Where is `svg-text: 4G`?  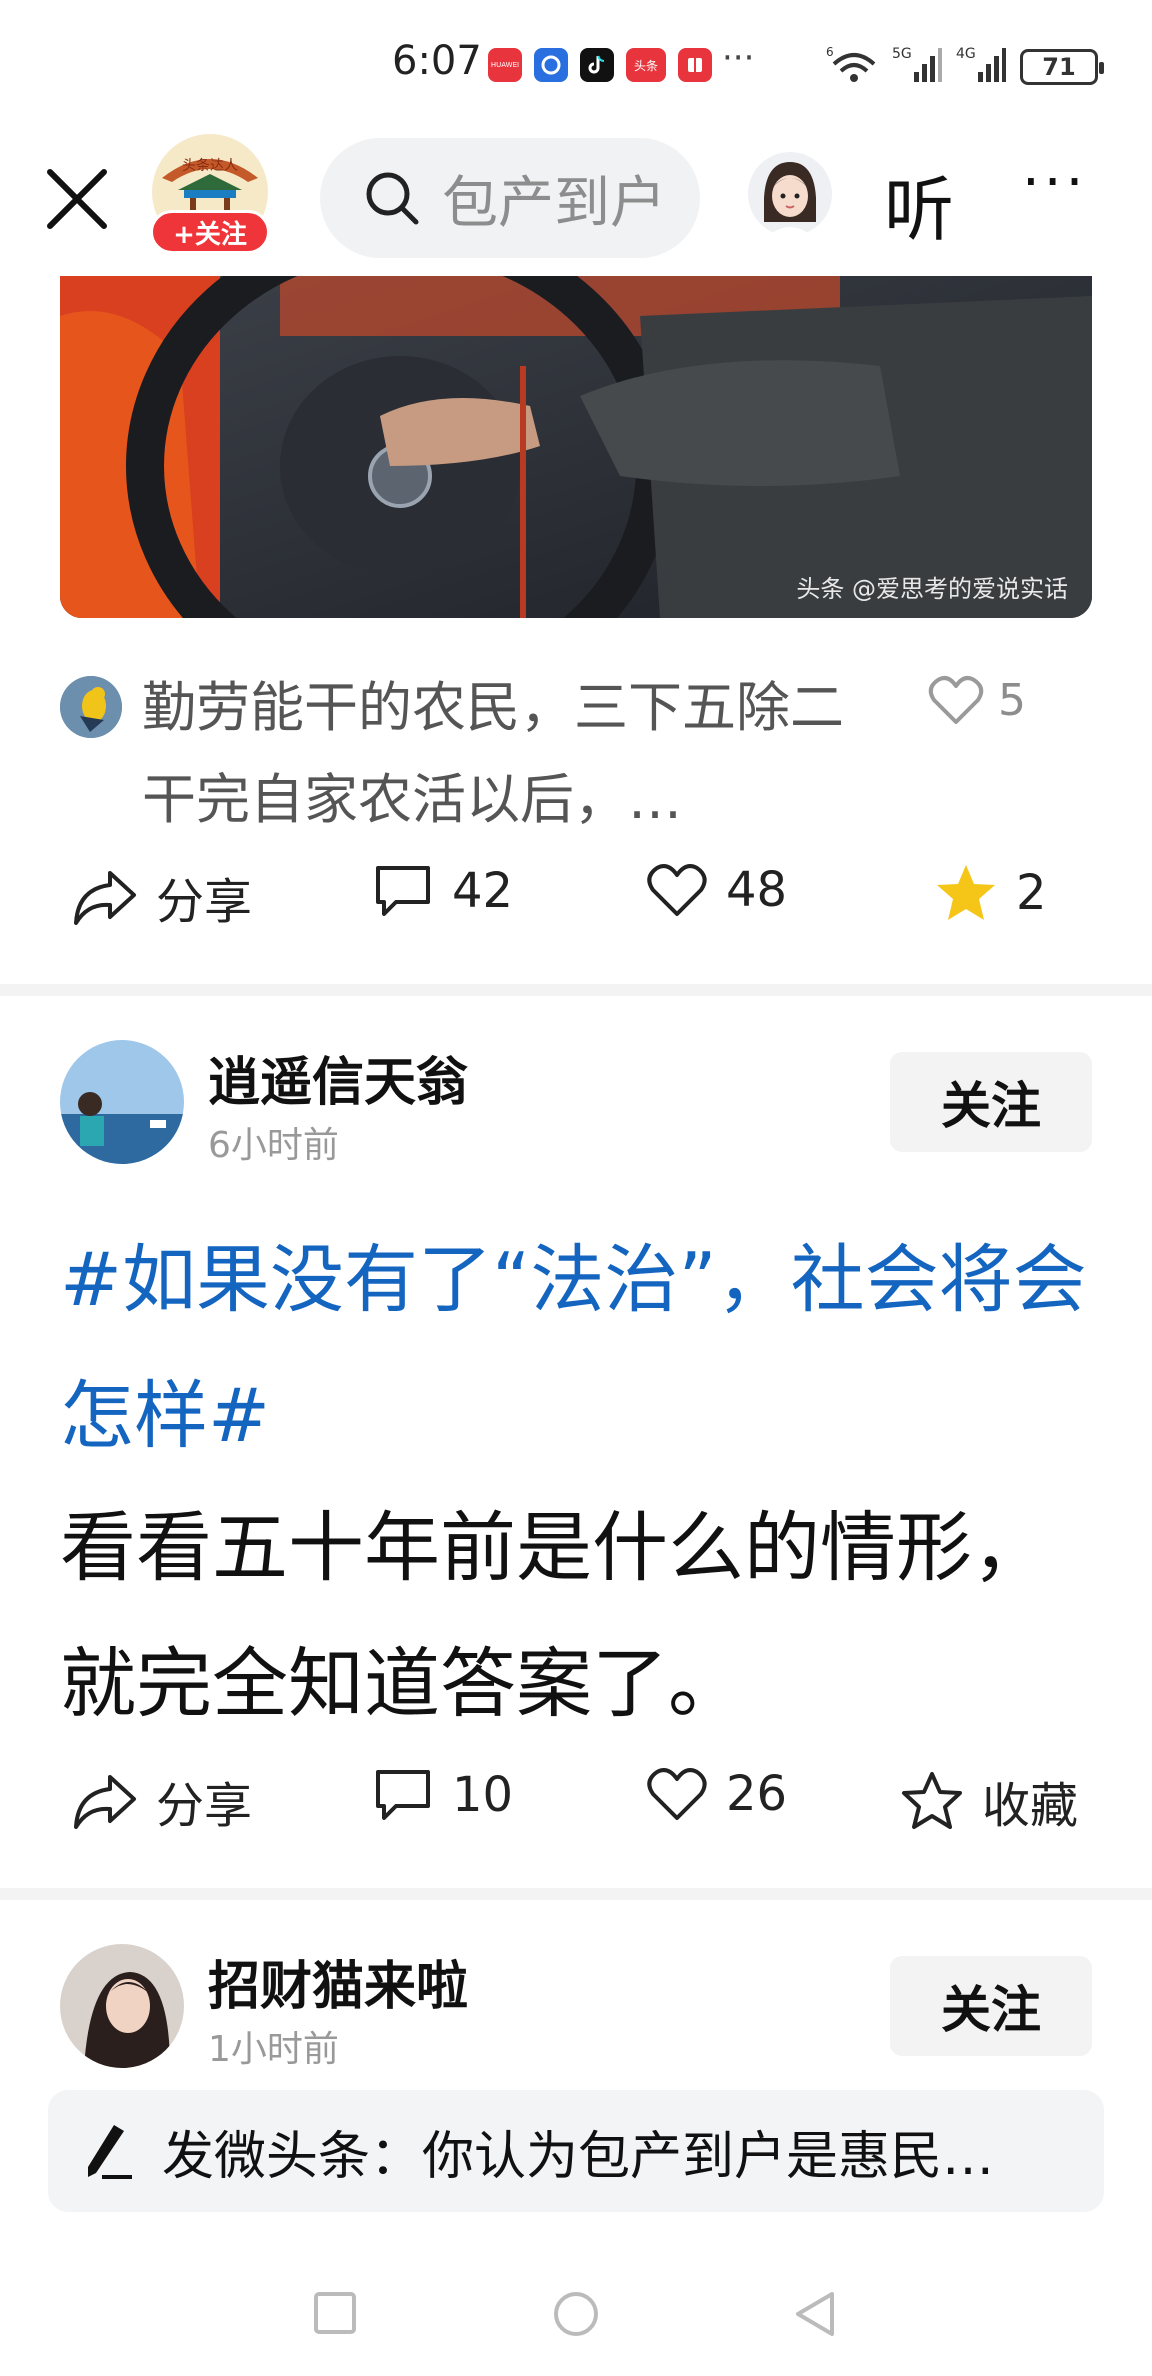
svg-text: 4G is located at coordinates (966, 54).